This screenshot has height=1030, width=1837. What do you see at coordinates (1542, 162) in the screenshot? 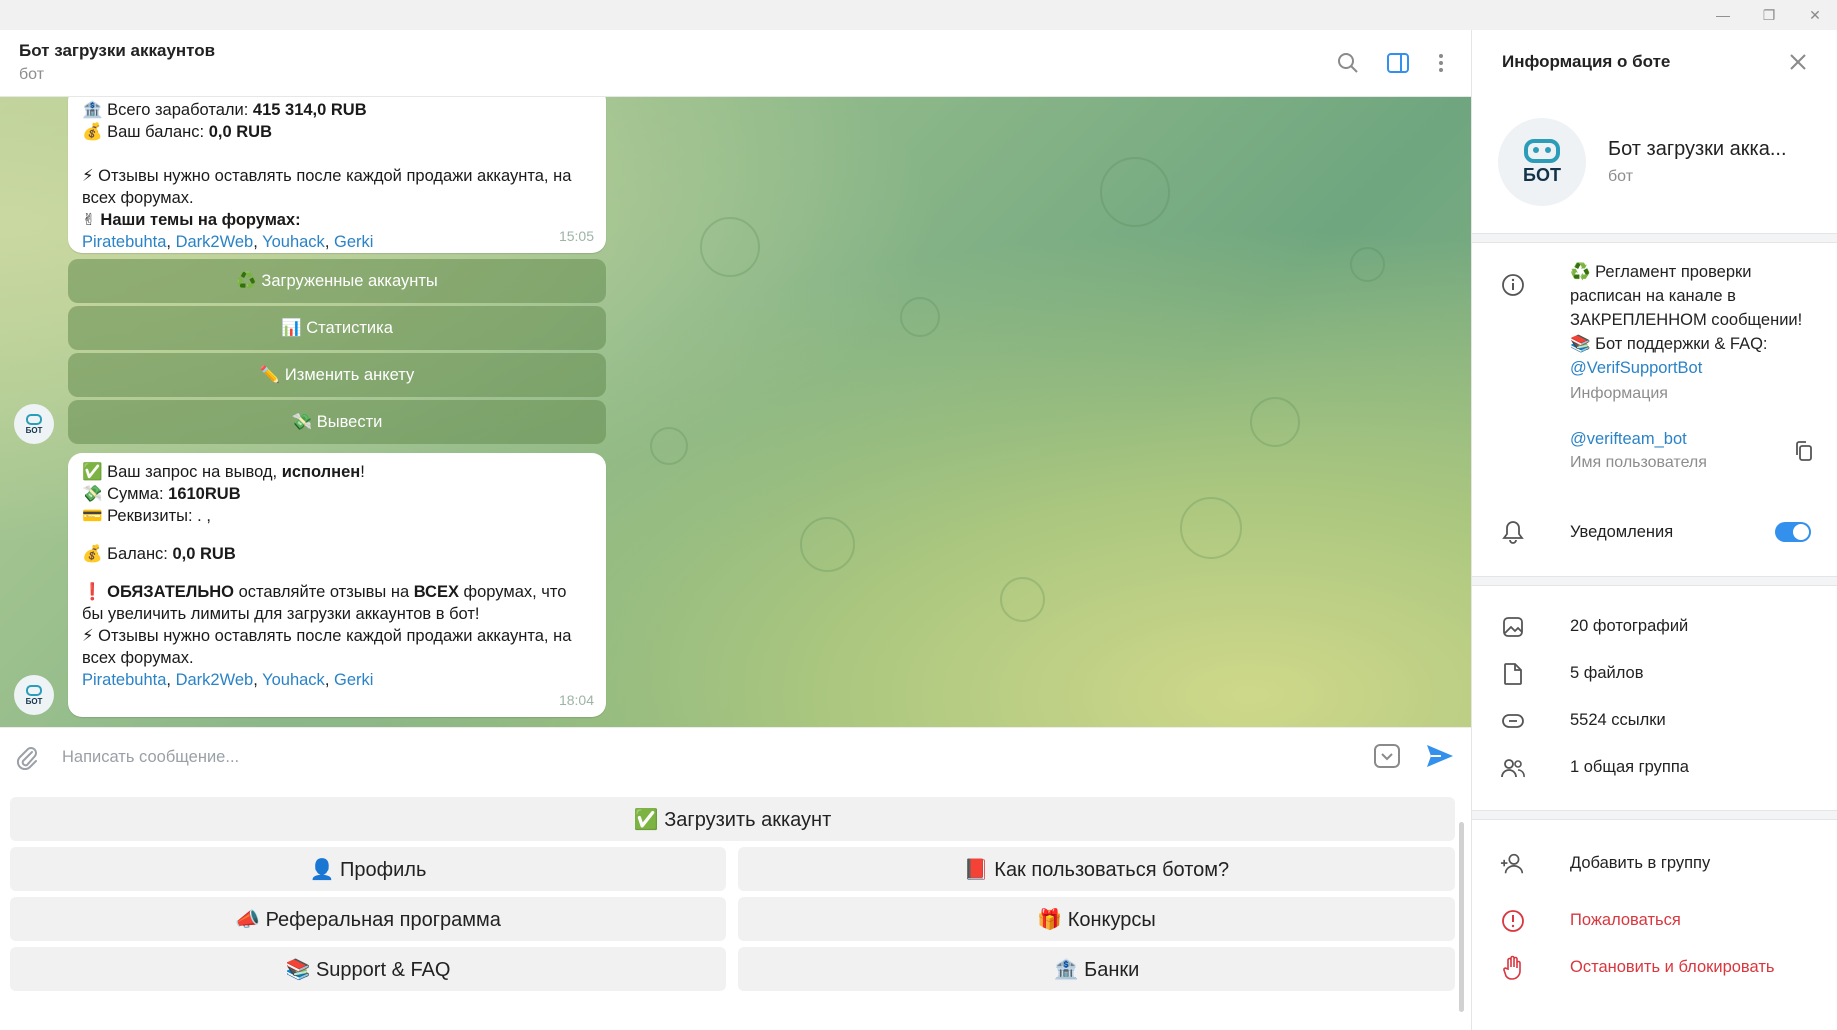
I see `bot-avatar-large: БОТ` at bounding box center [1542, 162].